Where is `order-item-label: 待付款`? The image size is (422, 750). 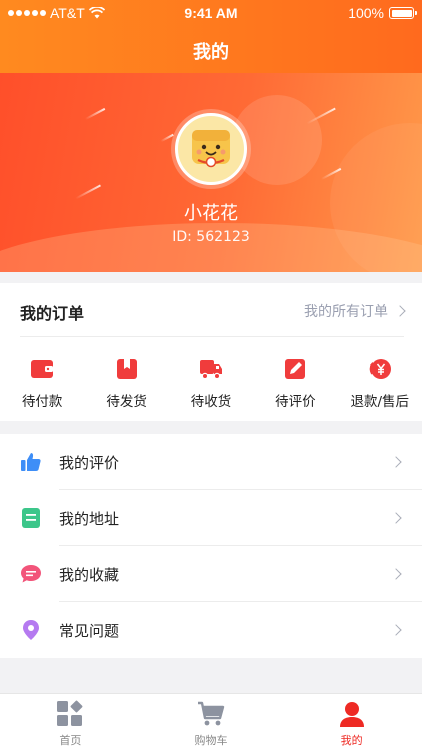 order-item-label: 待付款 is located at coordinates (42, 402).